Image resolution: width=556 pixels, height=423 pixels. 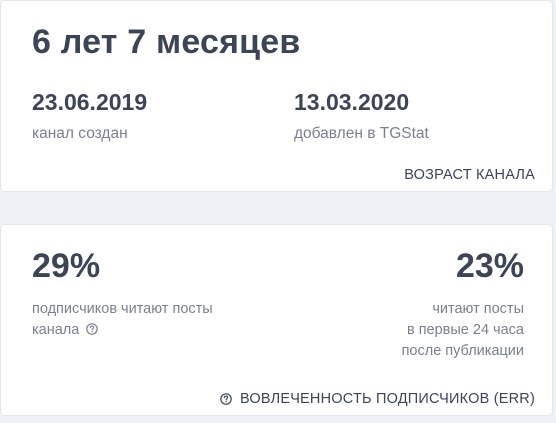 What do you see at coordinates (80, 133) in the screenshot?
I see `created-date-label: канал создан` at bounding box center [80, 133].